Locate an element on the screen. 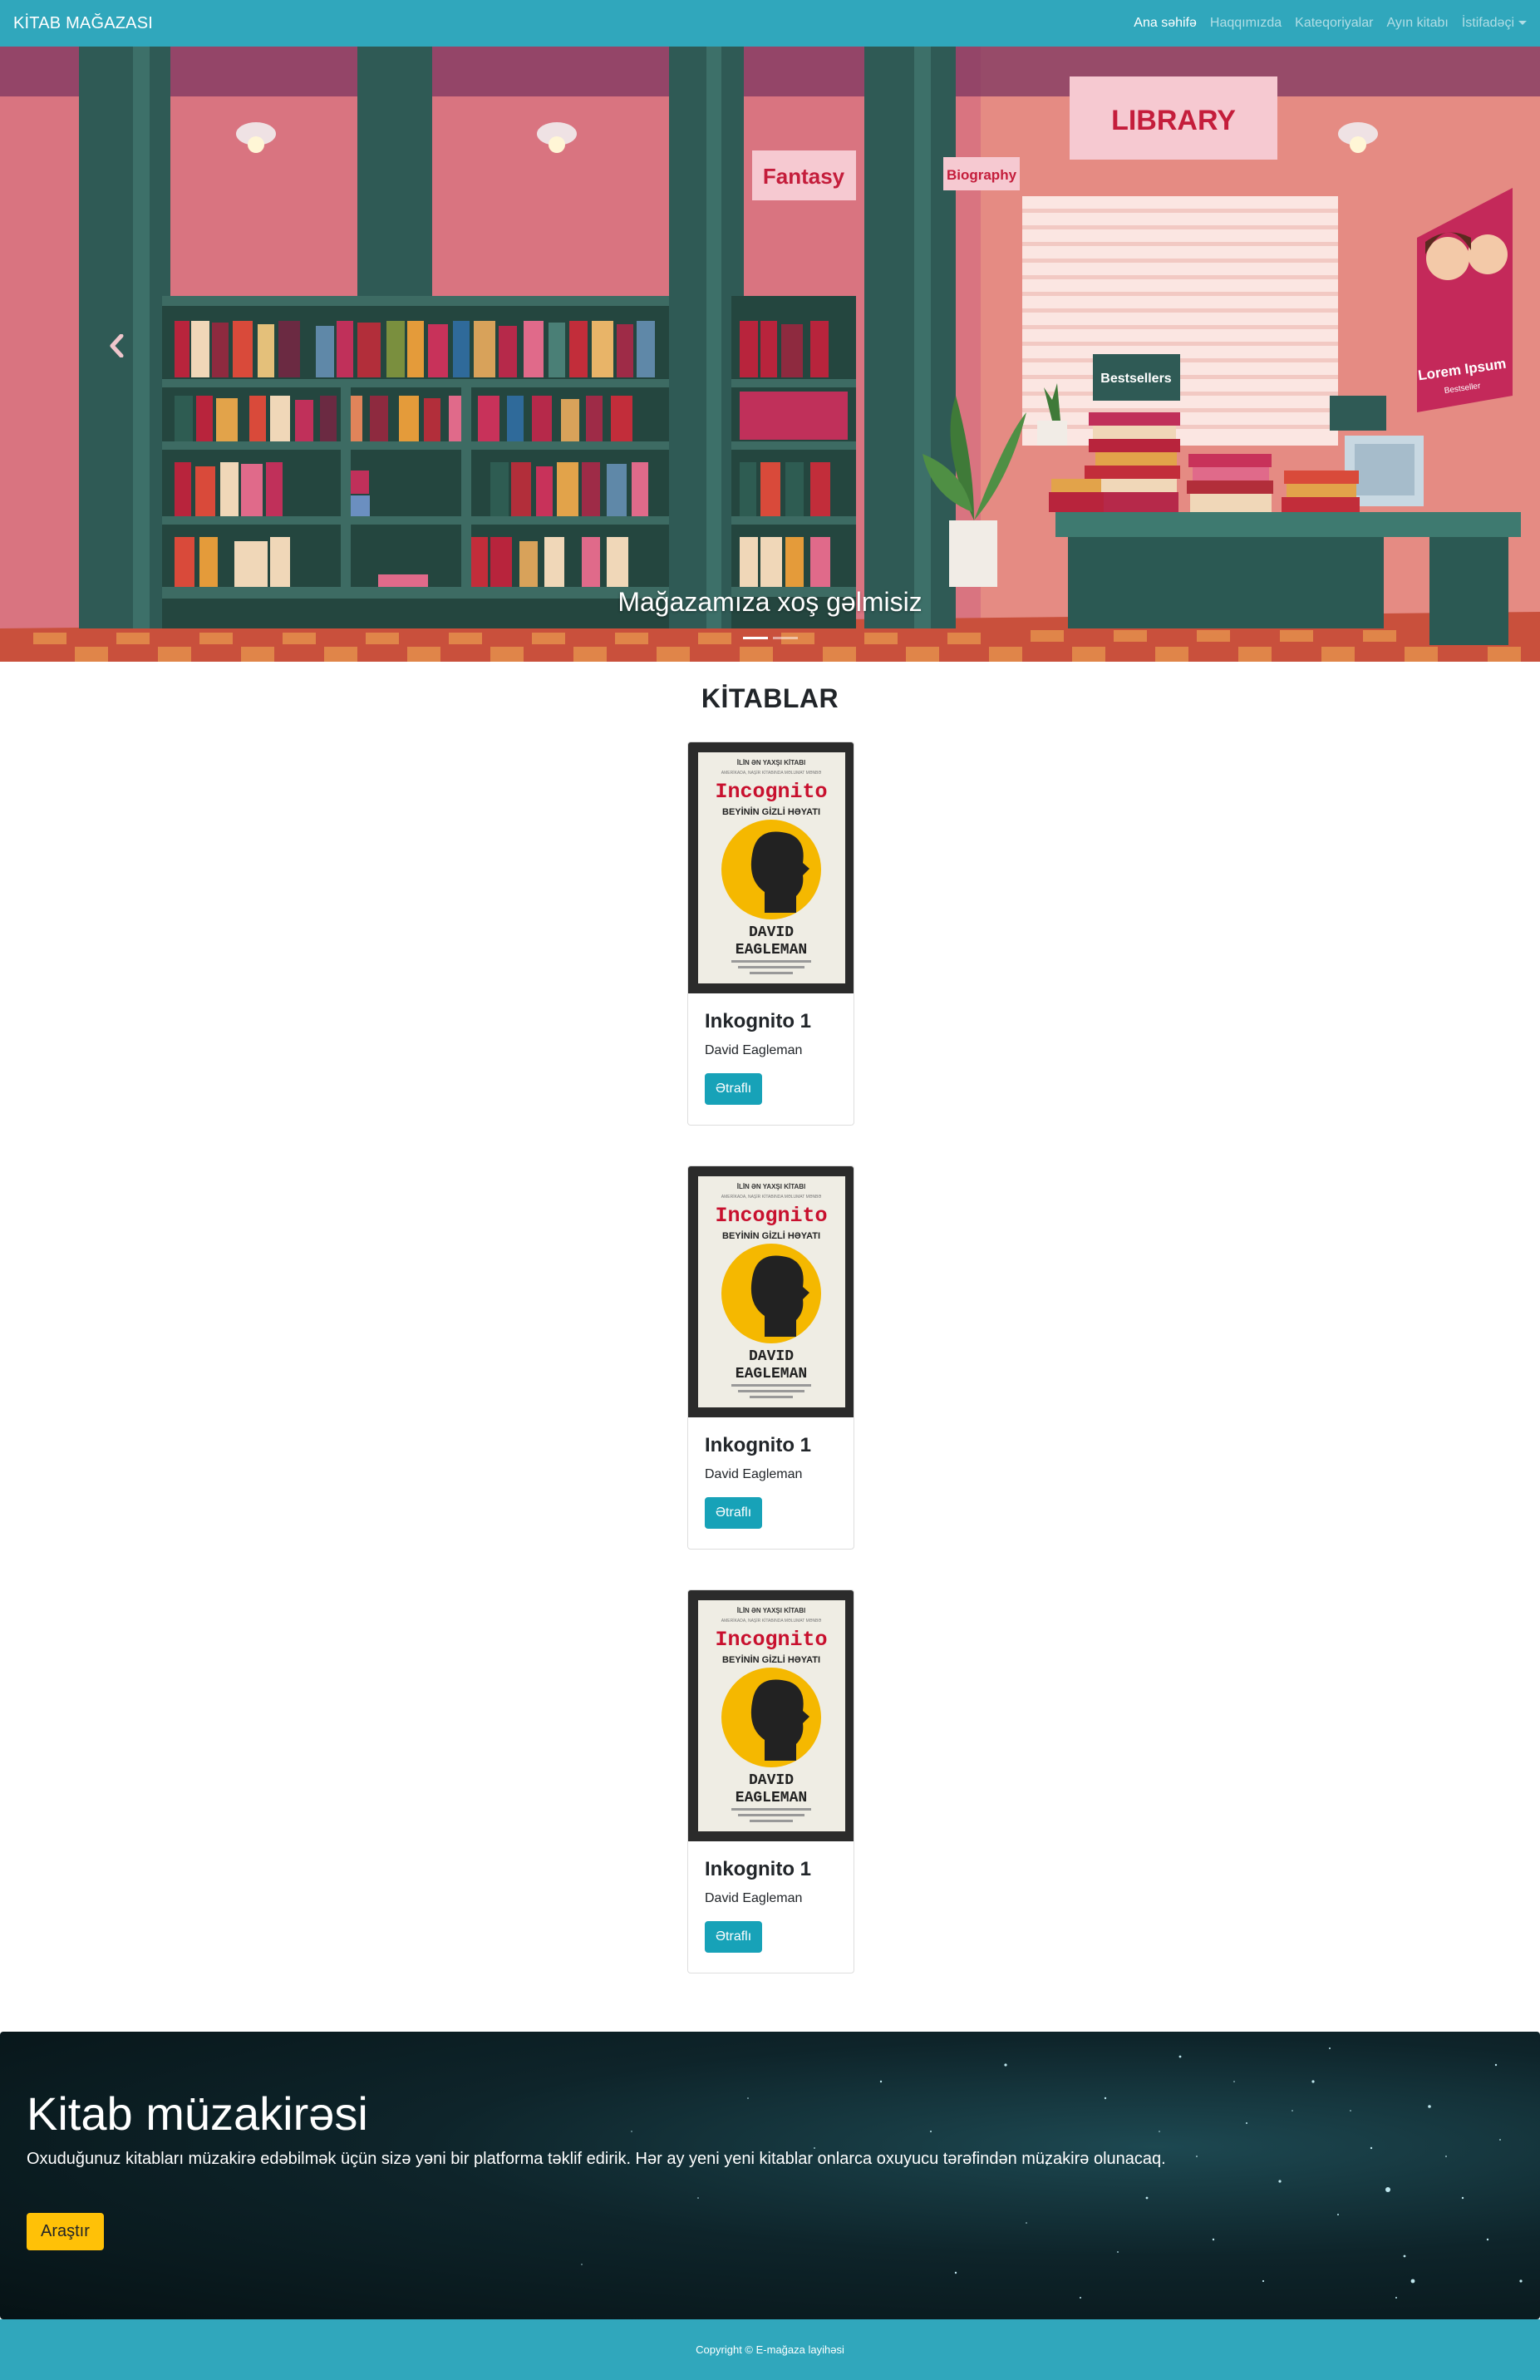 This screenshot has width=1540, height=2380. sign-library: LIBRARY is located at coordinates (1173, 120).